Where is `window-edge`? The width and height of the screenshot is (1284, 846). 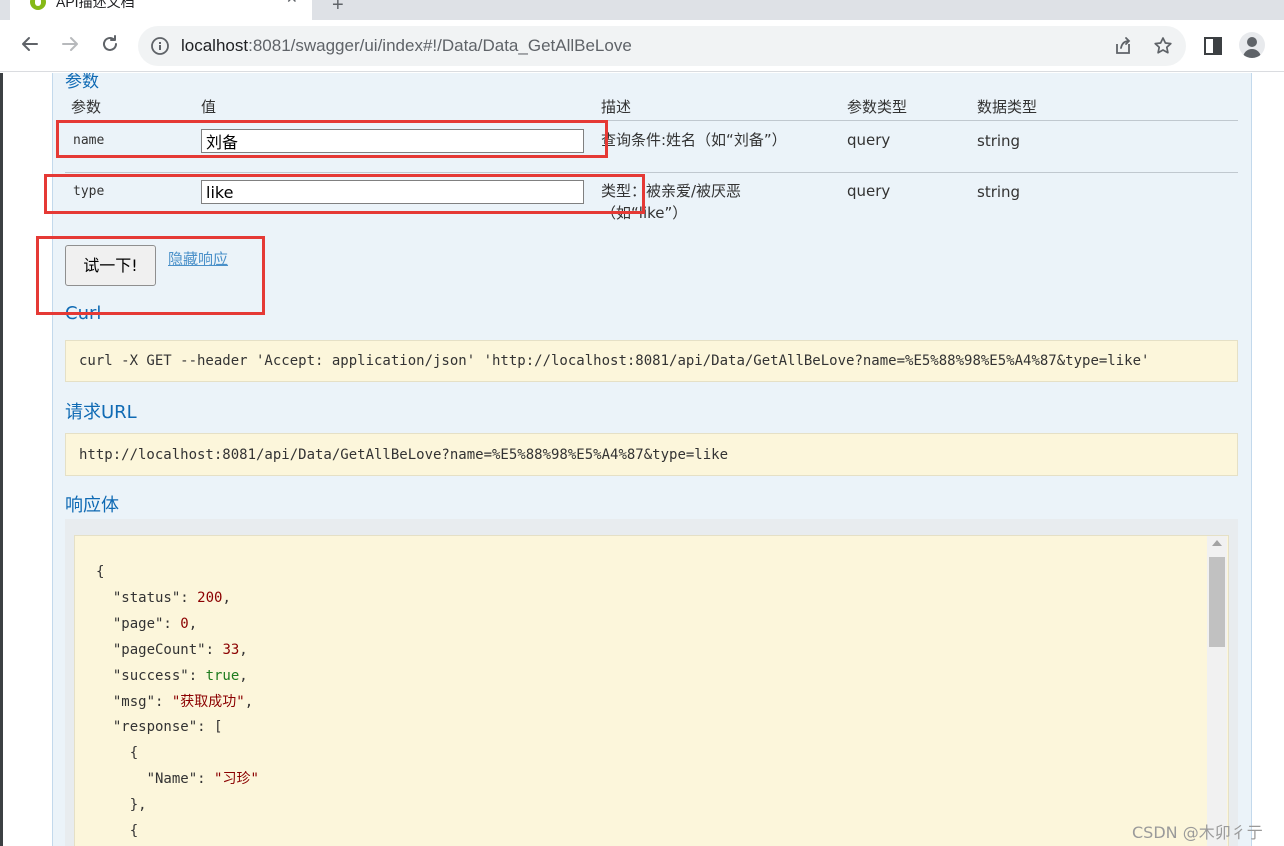 window-edge is located at coordinates (1, 459).